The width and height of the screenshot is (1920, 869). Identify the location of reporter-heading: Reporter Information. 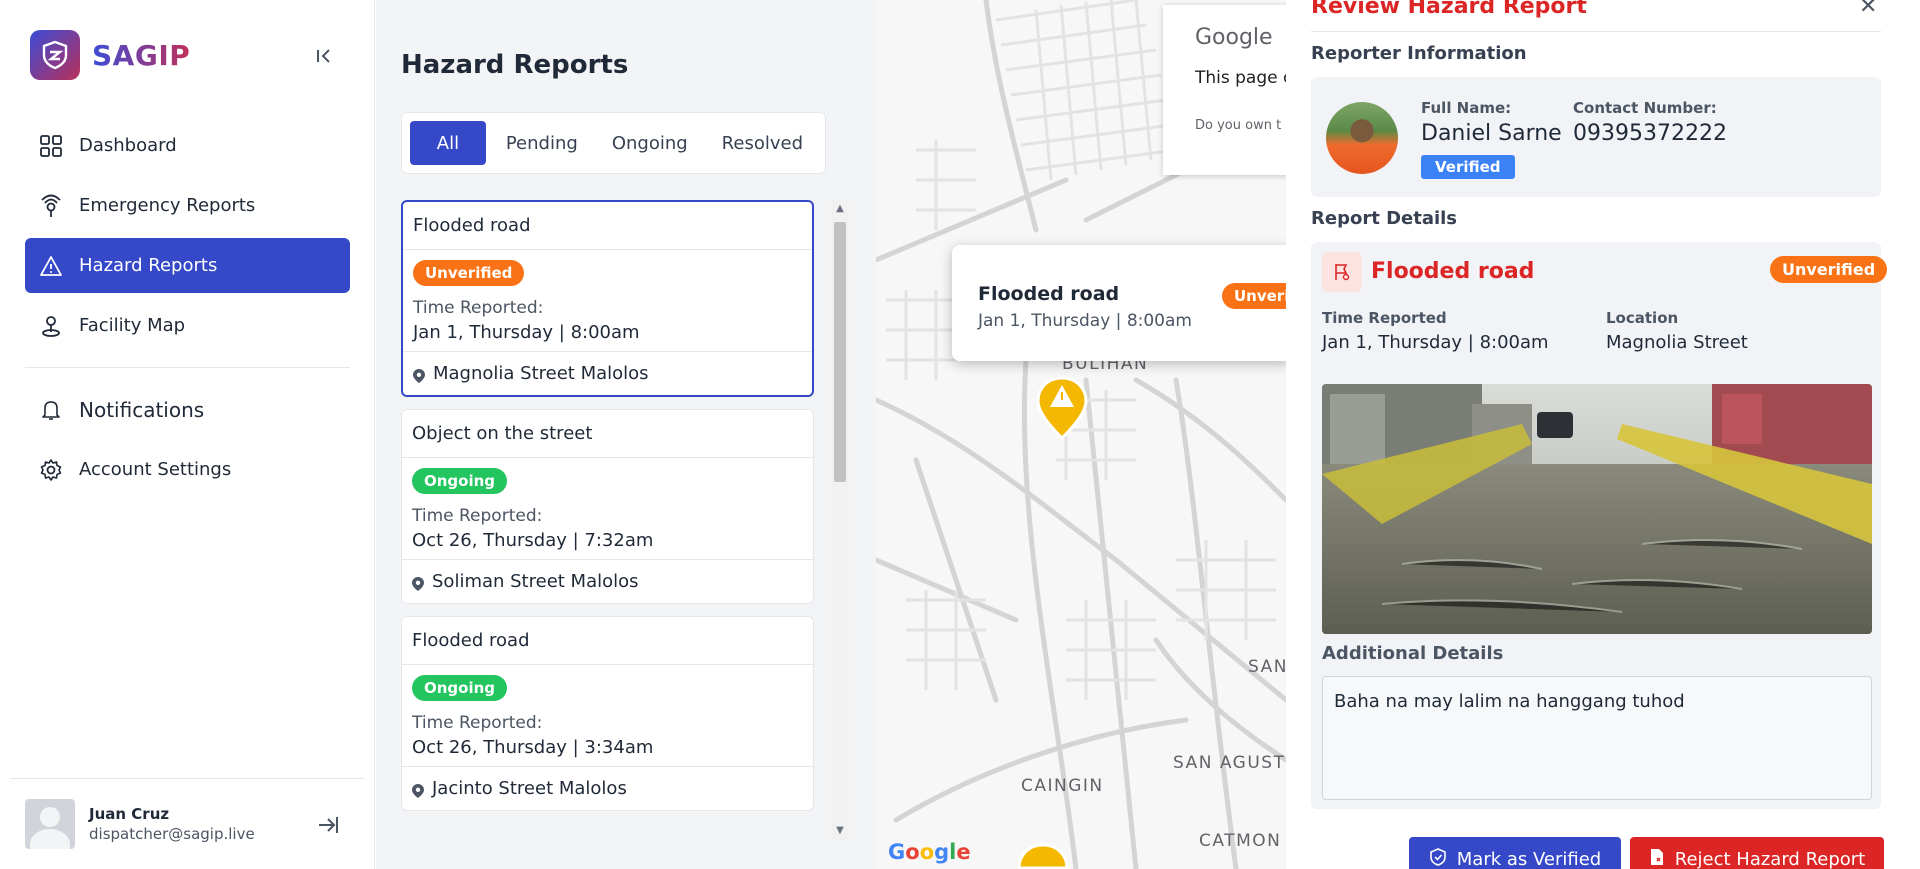
(1419, 53).